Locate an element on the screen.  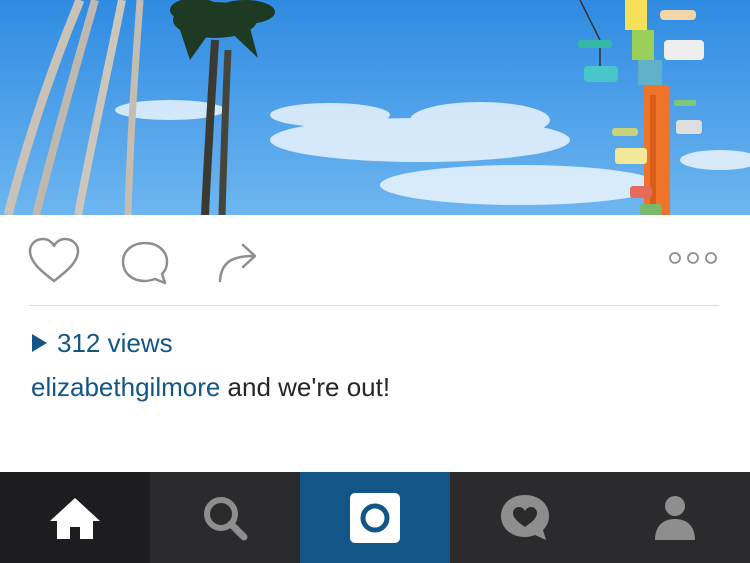
tab-activity is located at coordinates (525, 517).